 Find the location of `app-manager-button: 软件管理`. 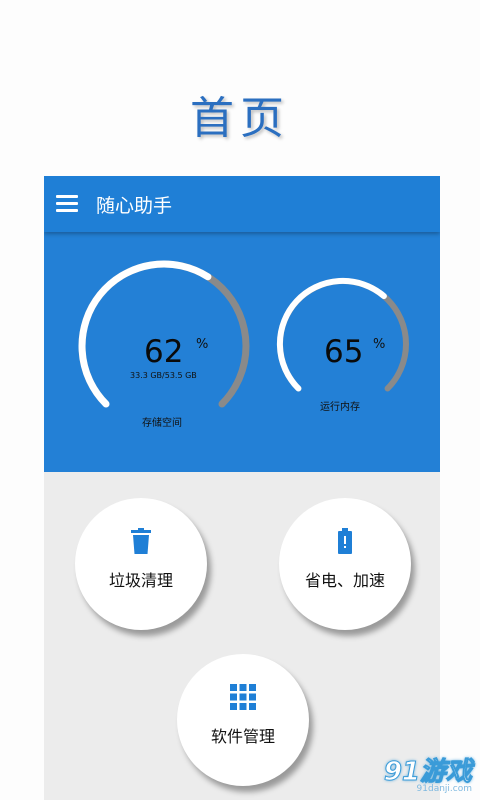

app-manager-button: 软件管理 is located at coordinates (243, 720).